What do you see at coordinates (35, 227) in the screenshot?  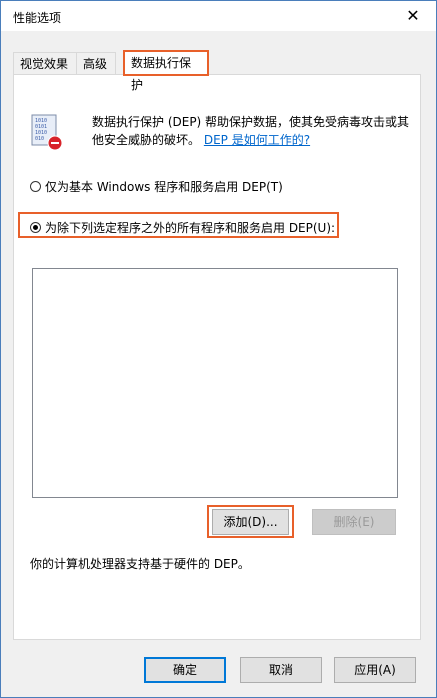 I see `radio-all-except` at bounding box center [35, 227].